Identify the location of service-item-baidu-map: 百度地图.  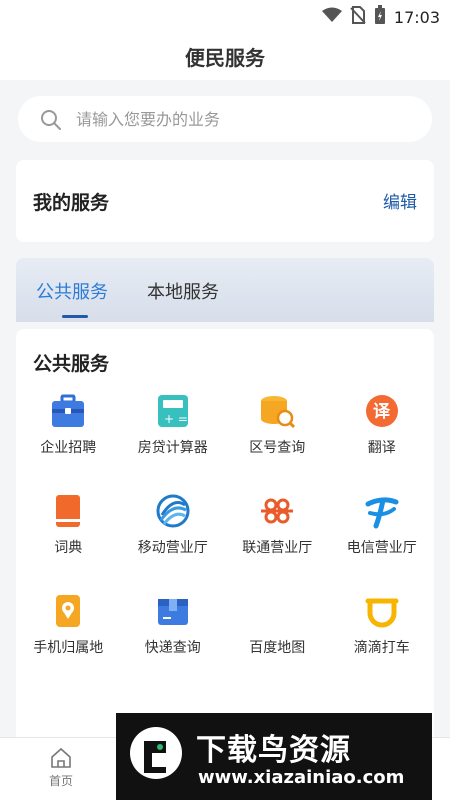
(277, 625).